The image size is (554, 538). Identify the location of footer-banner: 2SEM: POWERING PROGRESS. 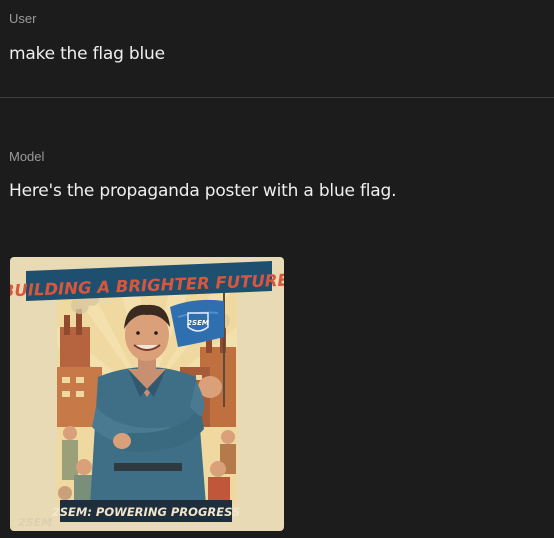
(146, 511).